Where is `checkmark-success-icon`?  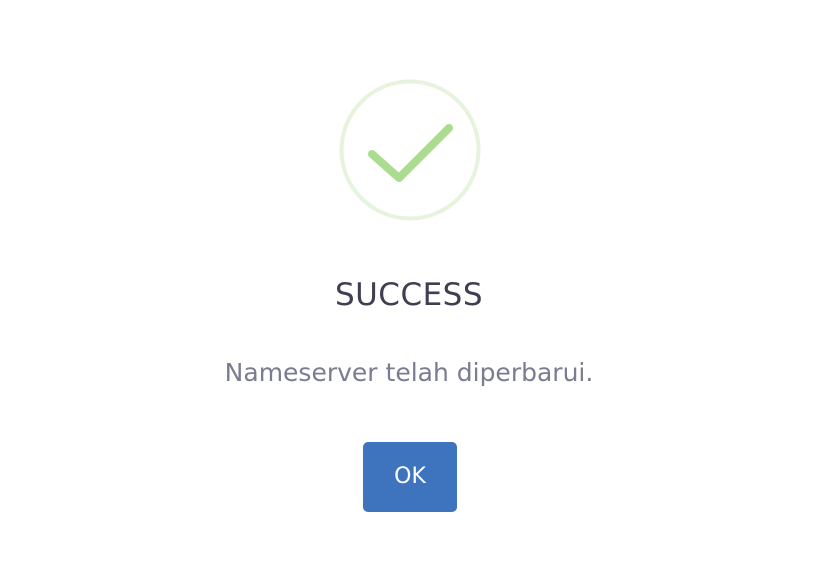
checkmark-success-icon is located at coordinates (410, 150).